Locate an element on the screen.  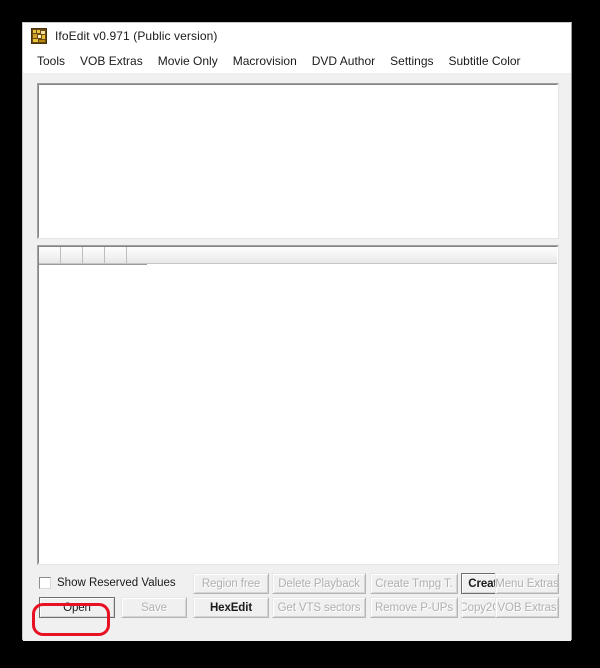
create-tmpg-t-button: Create Tmpg T. is located at coordinates (414, 583).